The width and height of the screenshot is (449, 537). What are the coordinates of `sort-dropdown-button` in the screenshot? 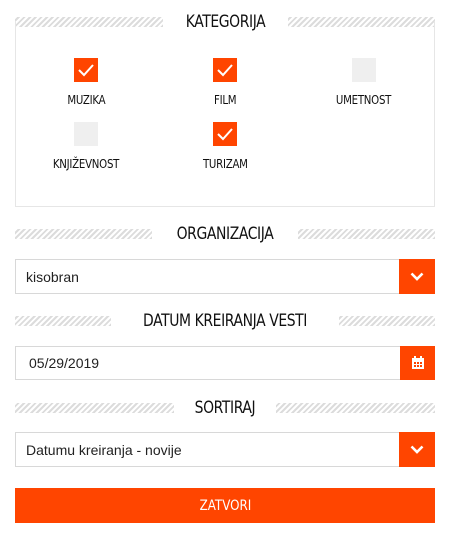 It's located at (417, 449).